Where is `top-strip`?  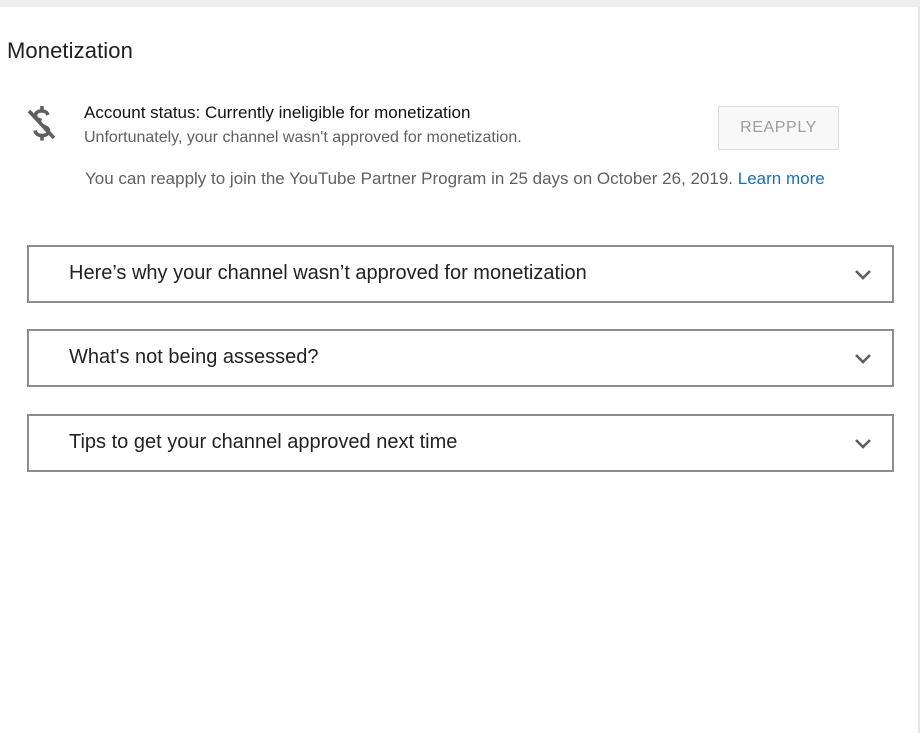
top-strip is located at coordinates (460, 3).